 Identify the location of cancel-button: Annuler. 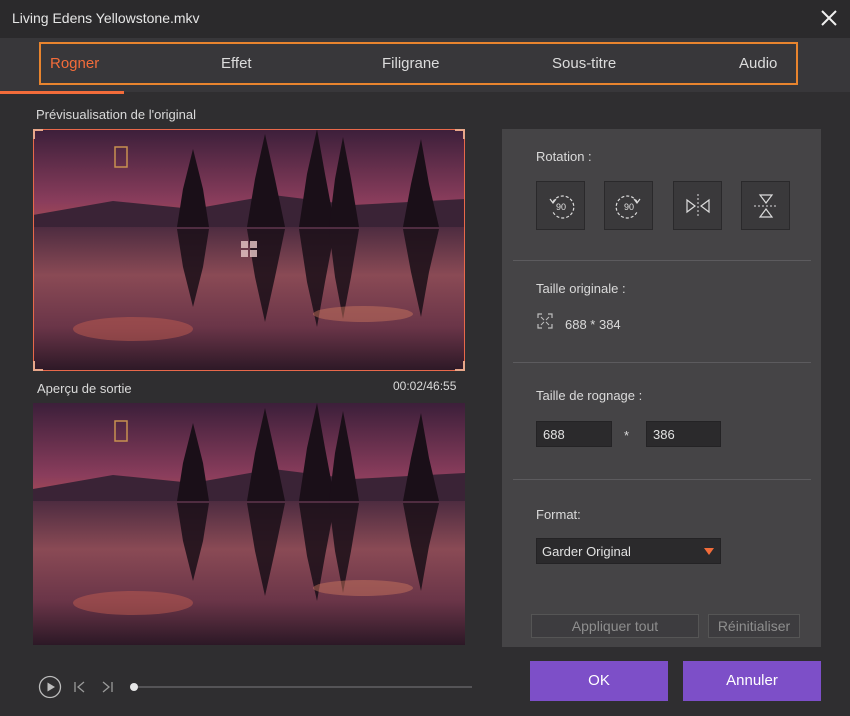
(752, 681).